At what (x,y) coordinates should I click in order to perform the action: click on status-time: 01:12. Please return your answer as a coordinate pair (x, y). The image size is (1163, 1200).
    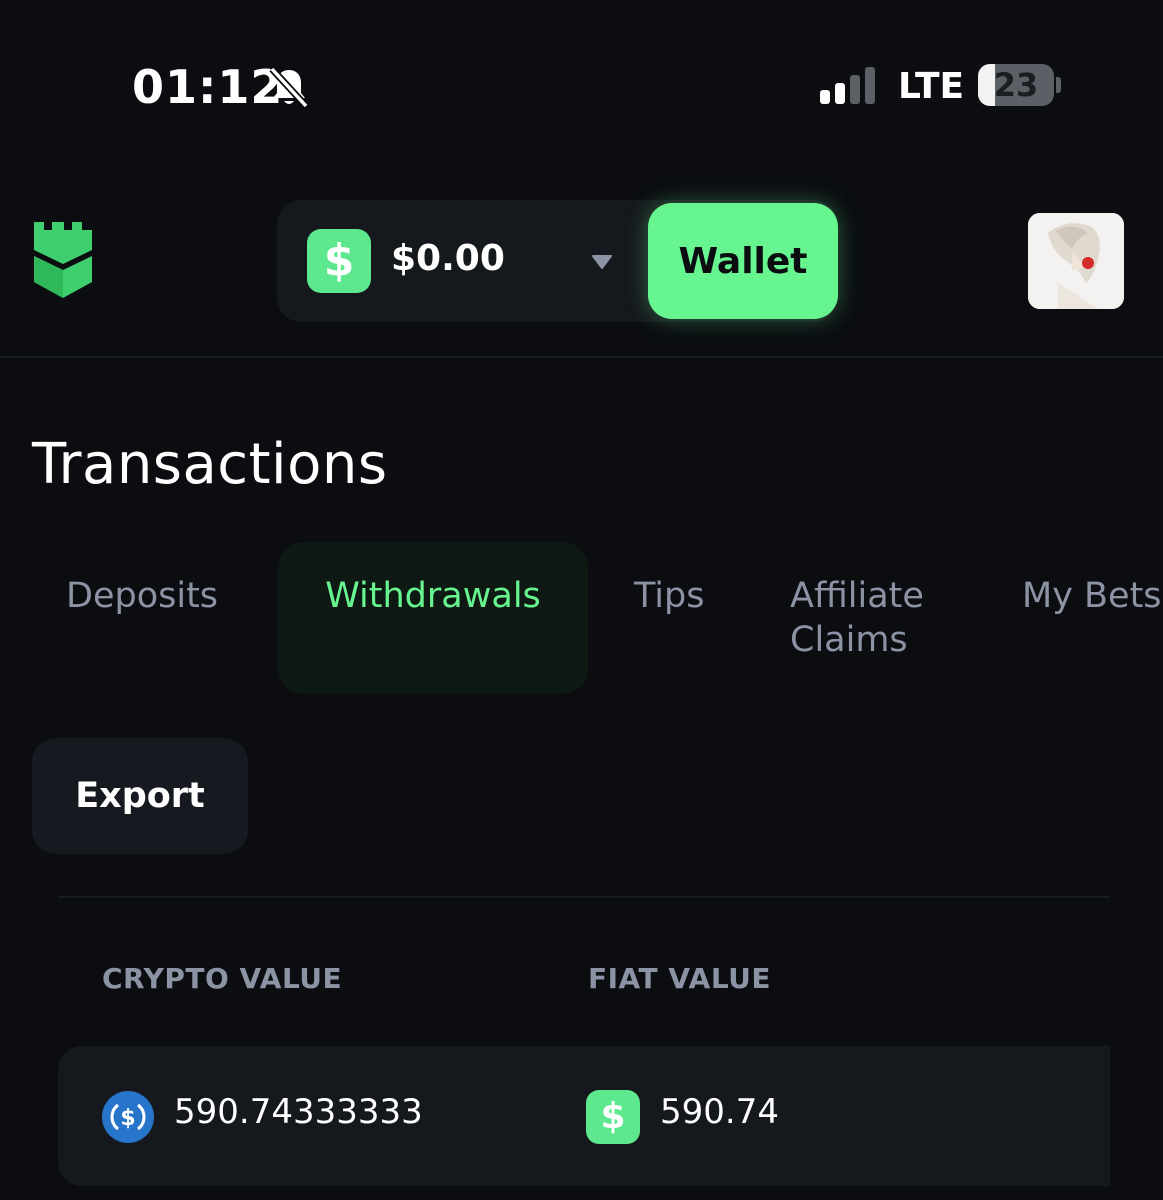
    Looking at the image, I should click on (208, 87).